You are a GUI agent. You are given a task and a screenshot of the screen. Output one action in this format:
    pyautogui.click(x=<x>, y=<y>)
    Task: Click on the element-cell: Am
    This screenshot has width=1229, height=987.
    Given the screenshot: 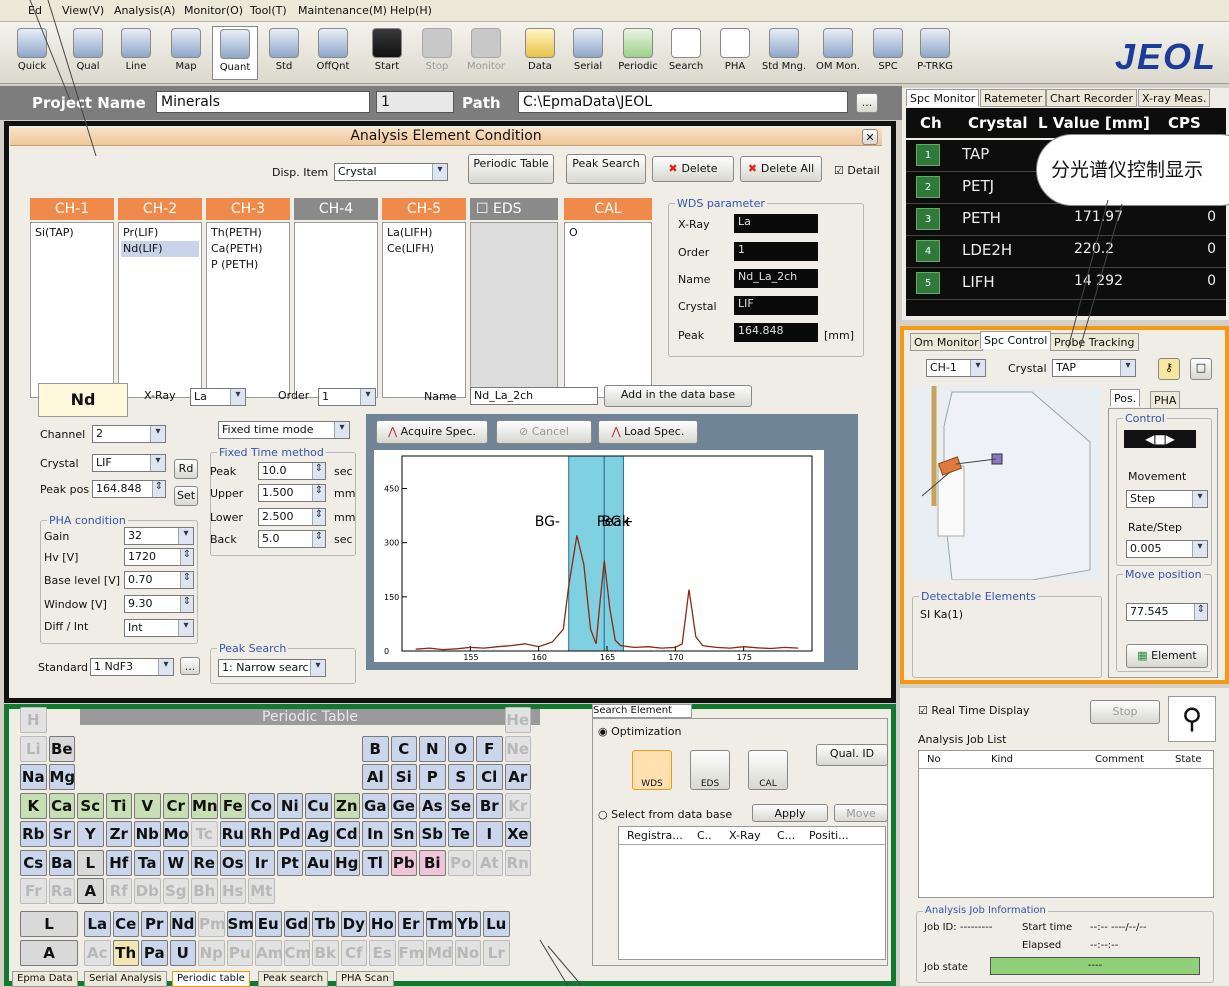 What is the action you would take?
    pyautogui.click(x=269, y=953)
    